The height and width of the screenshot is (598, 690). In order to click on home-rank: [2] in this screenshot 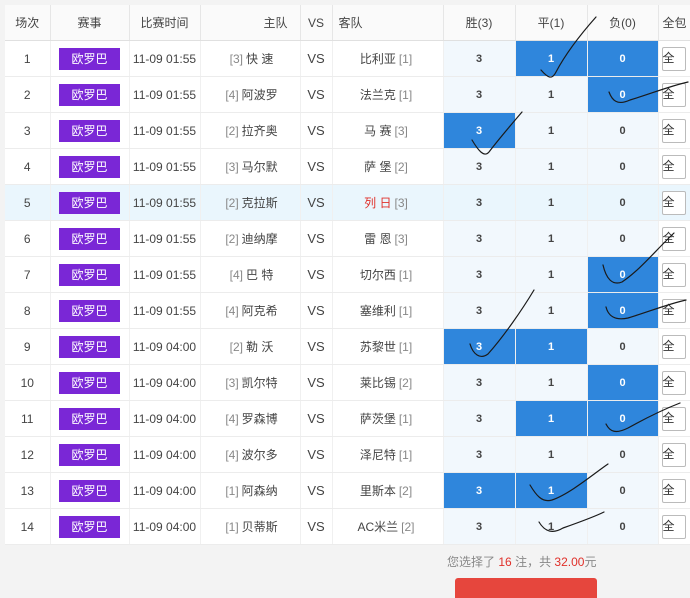, I will do `click(232, 239)`.